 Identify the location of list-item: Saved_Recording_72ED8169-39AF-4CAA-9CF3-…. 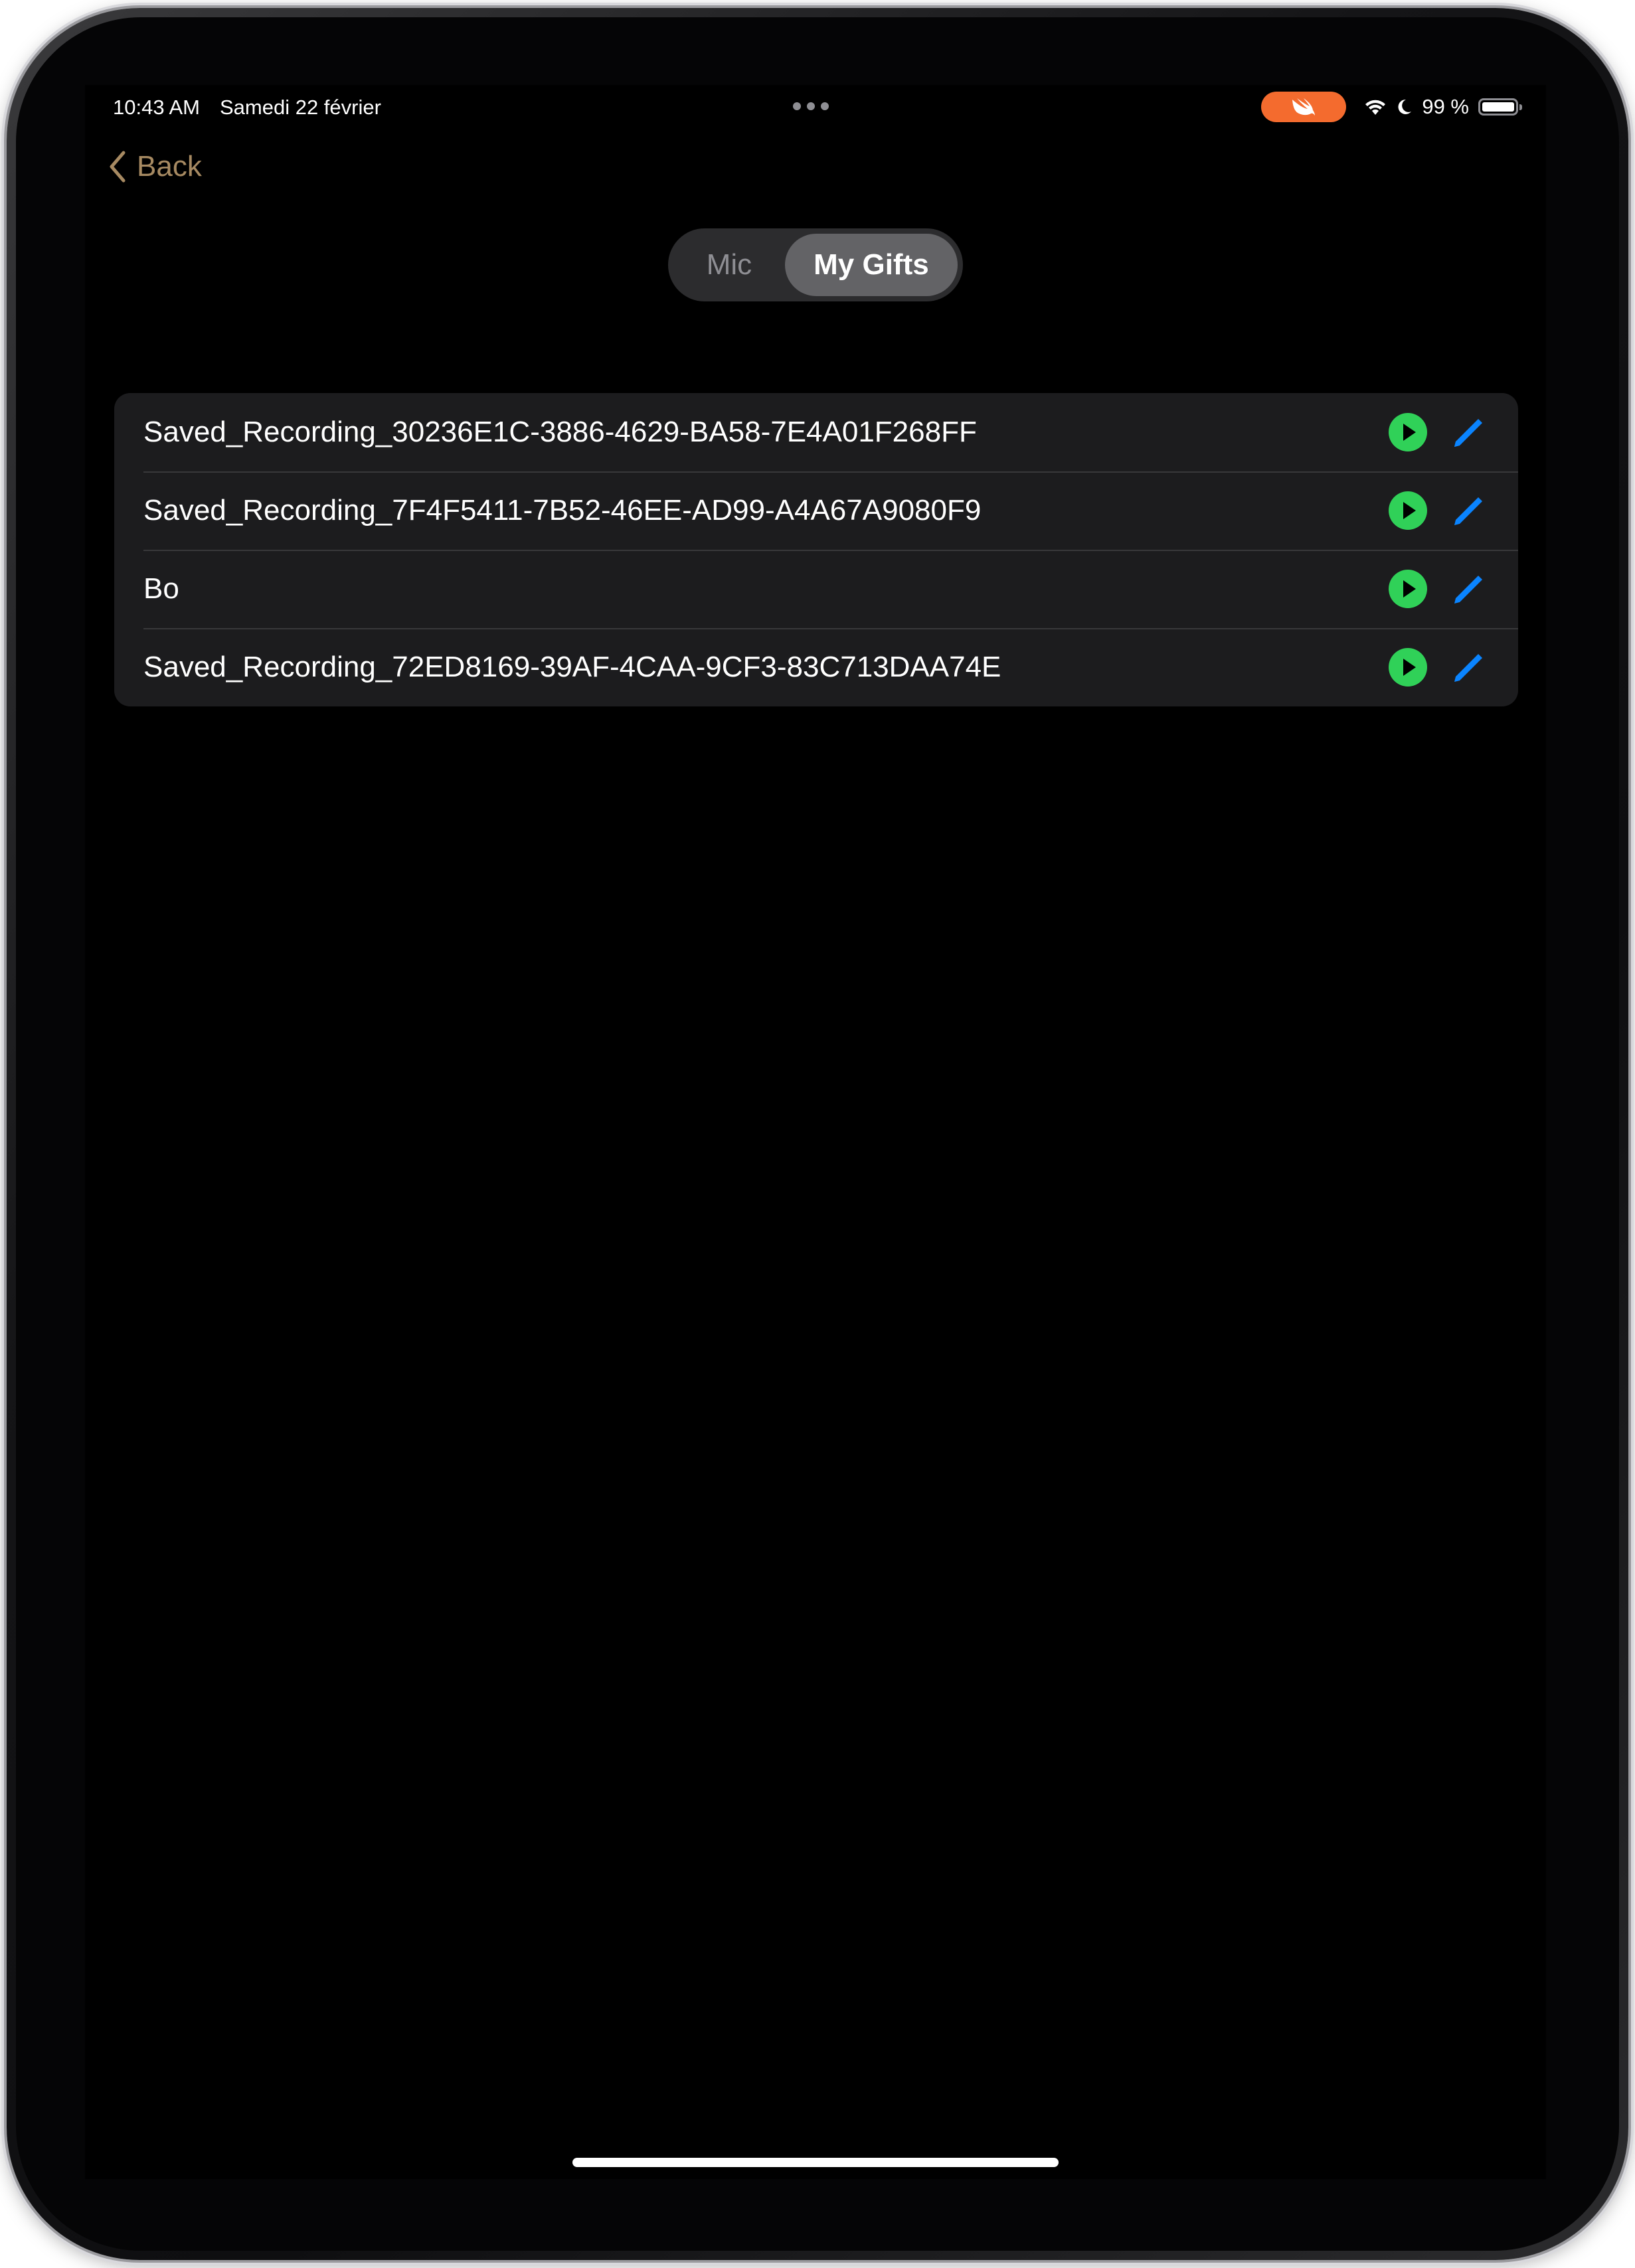
(816, 667).